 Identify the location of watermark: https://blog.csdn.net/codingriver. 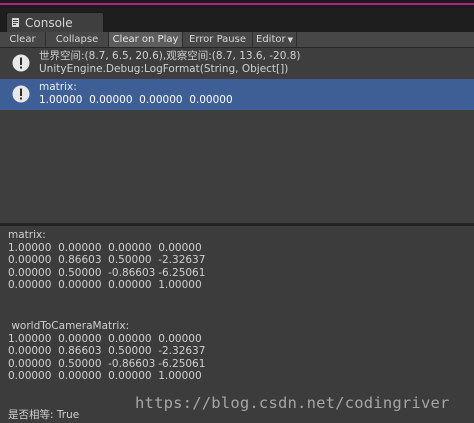
(292, 403).